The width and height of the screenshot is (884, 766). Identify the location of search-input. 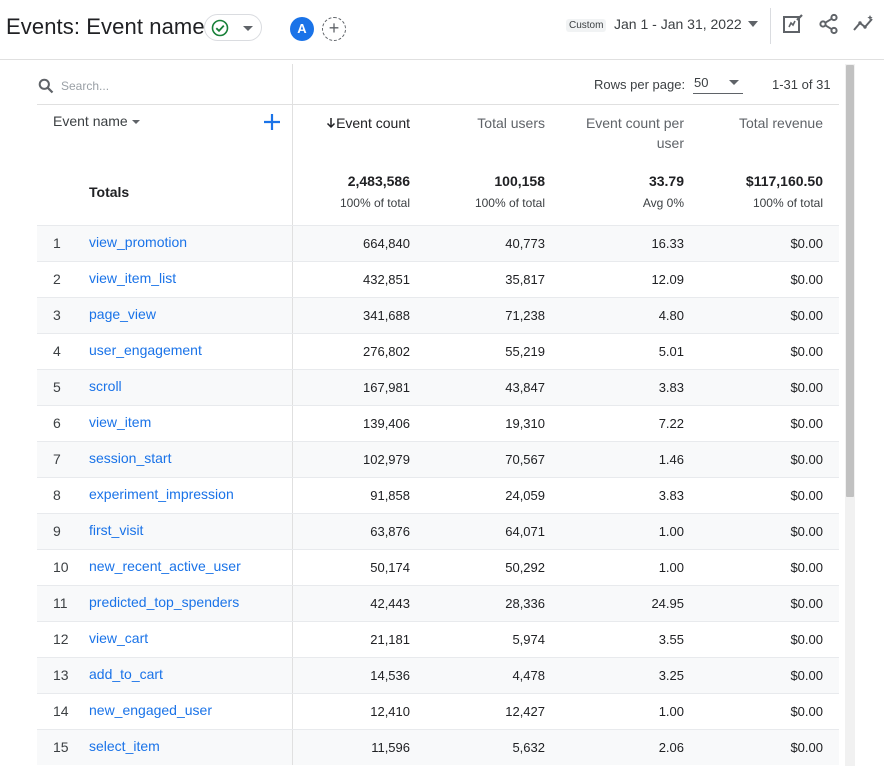
(161, 86).